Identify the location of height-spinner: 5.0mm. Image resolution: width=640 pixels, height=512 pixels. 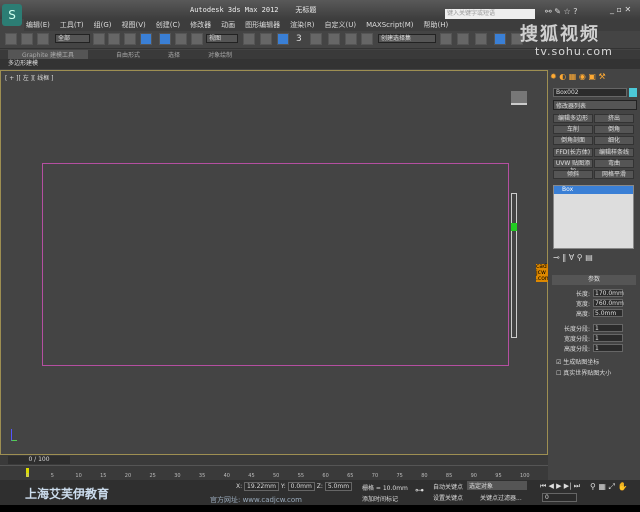
(608, 313).